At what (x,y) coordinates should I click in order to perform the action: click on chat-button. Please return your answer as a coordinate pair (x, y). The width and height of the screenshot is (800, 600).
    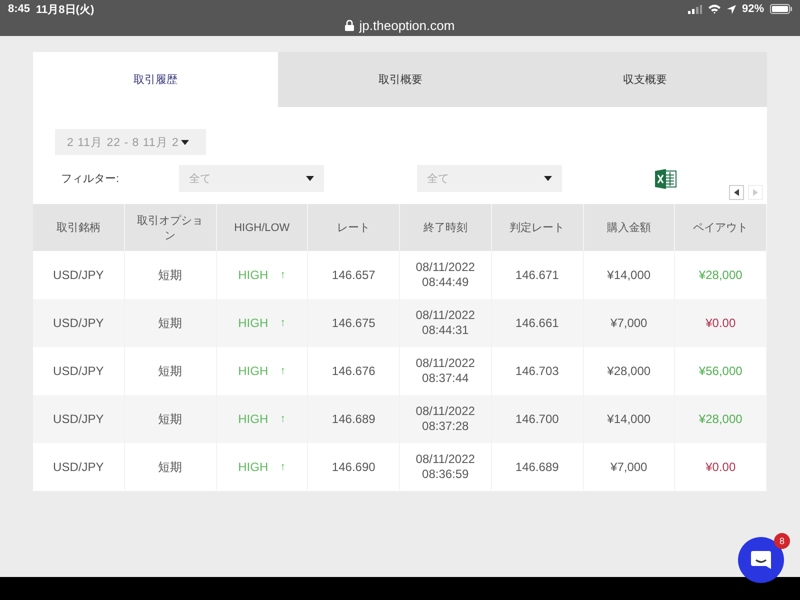
    Looking at the image, I should click on (761, 560).